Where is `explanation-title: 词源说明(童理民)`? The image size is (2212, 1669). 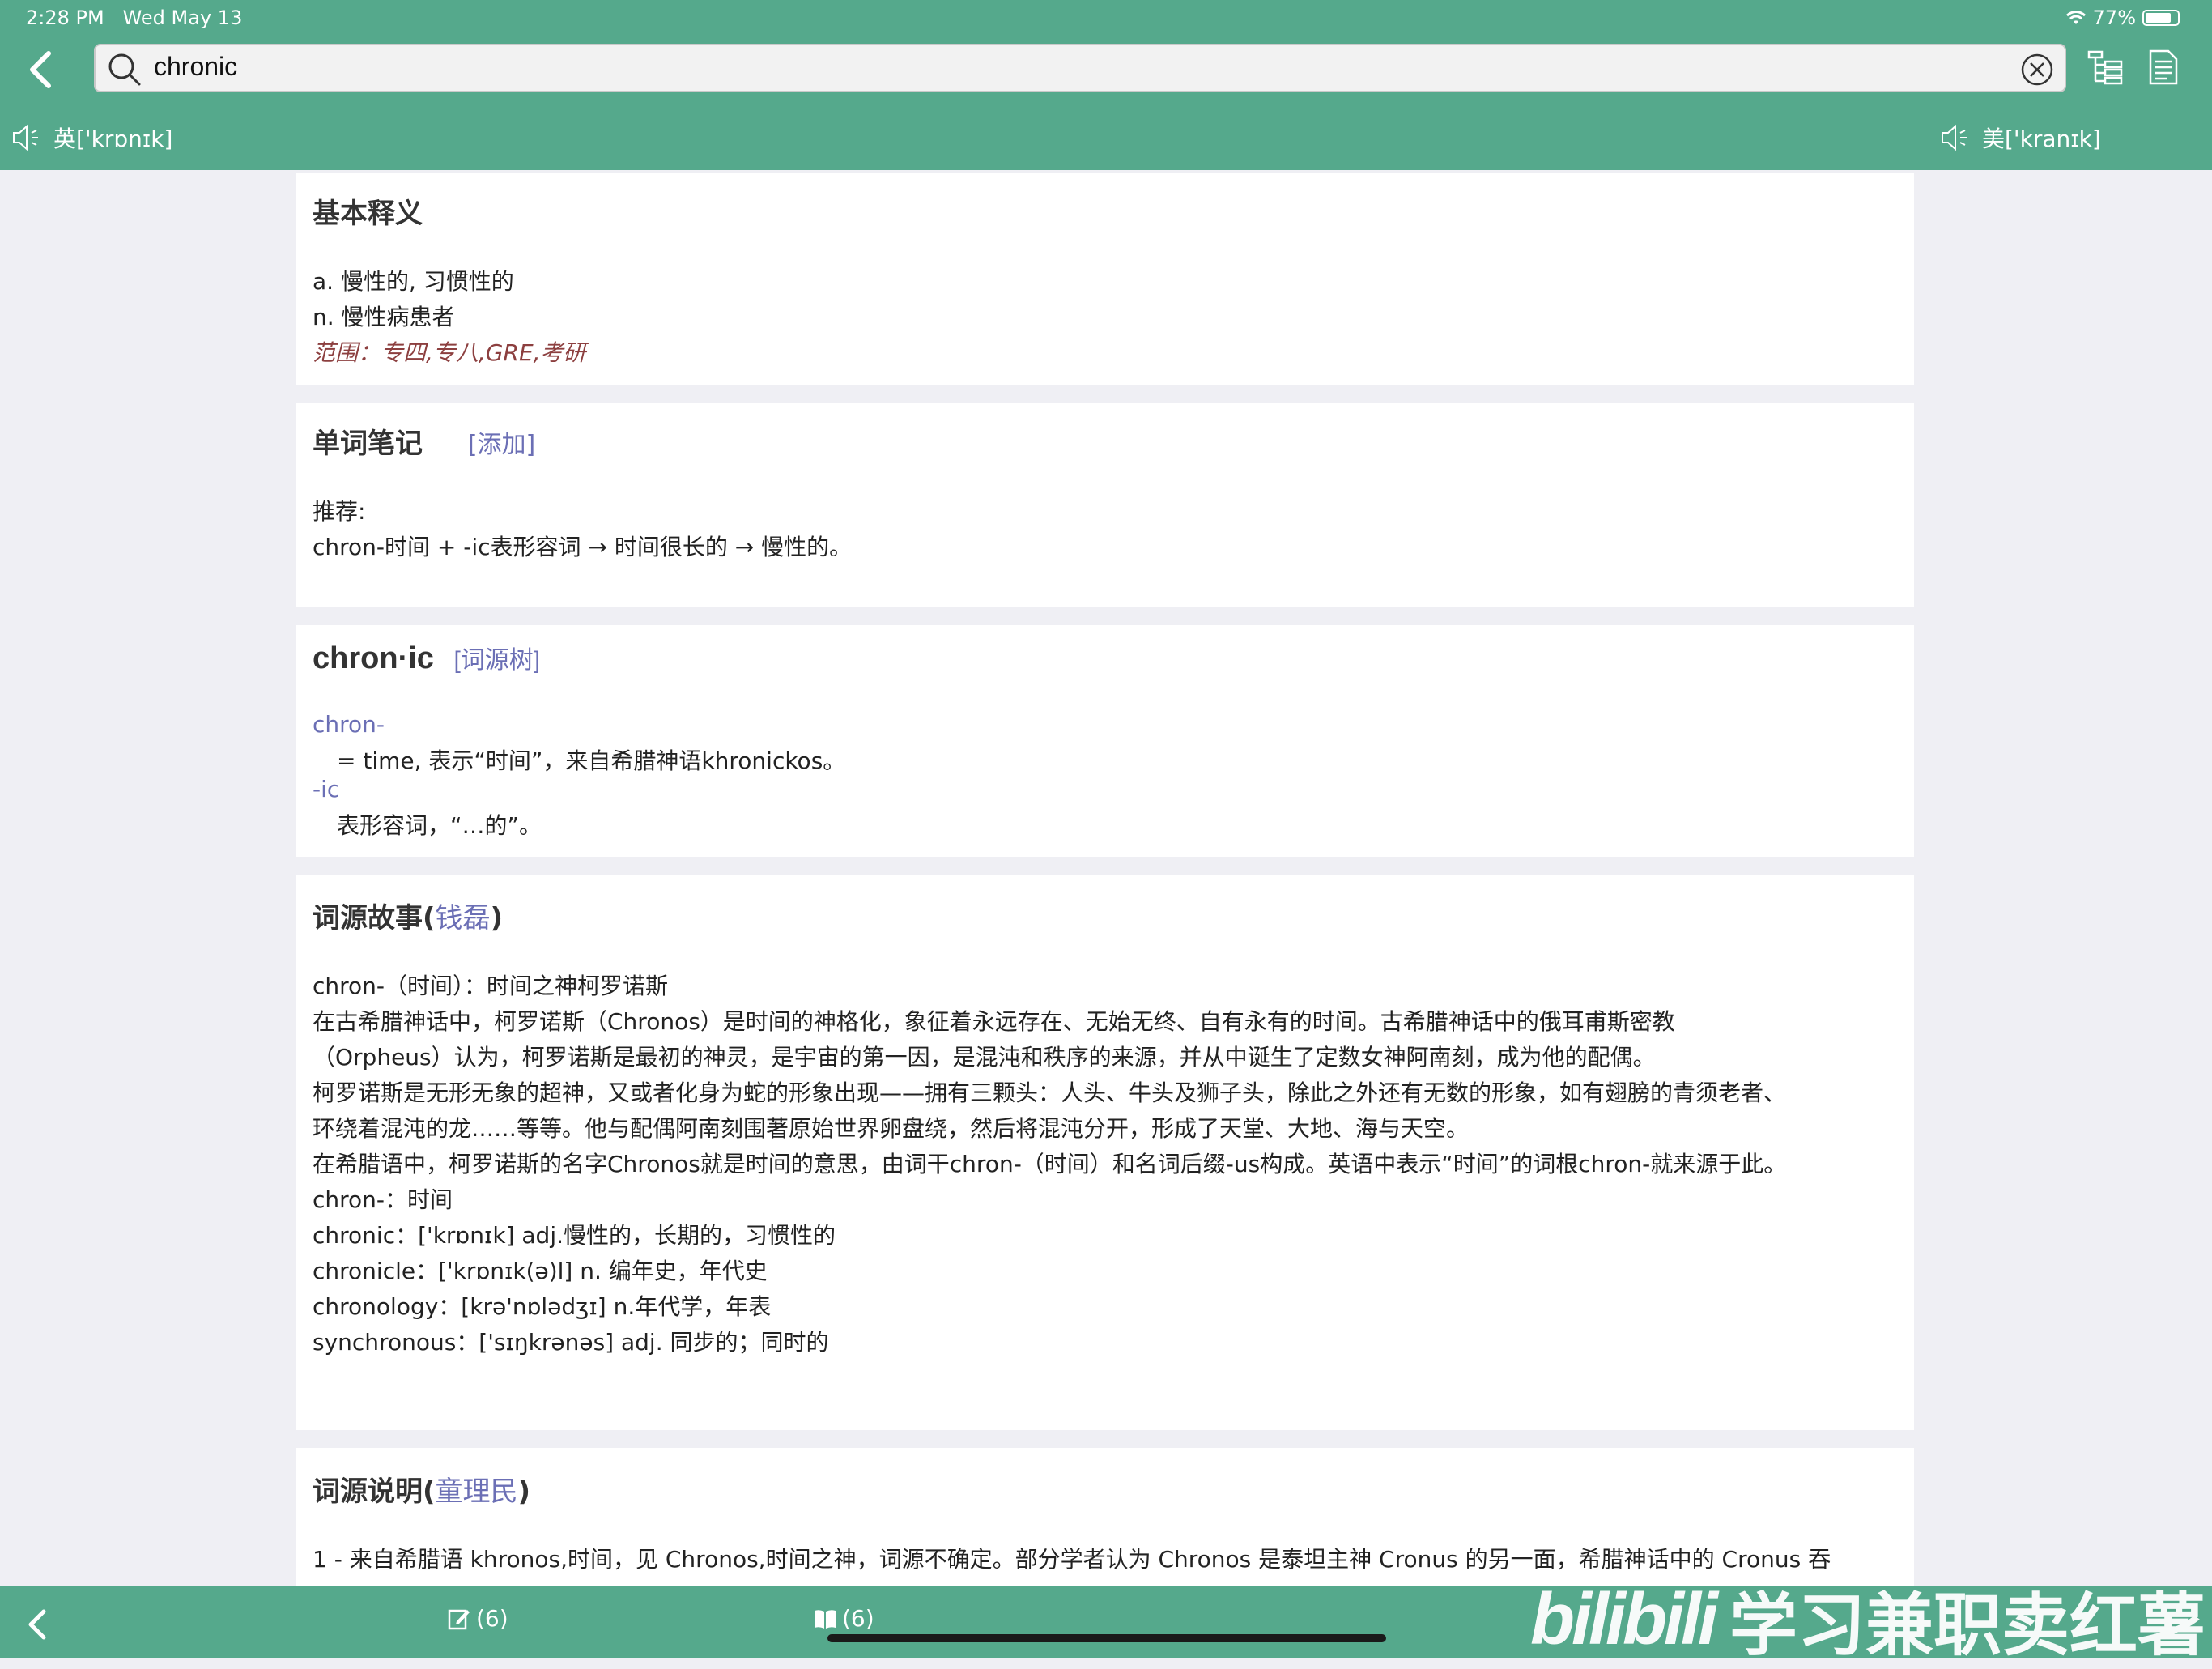 explanation-title: 词源说明(童理民) is located at coordinates (422, 1489).